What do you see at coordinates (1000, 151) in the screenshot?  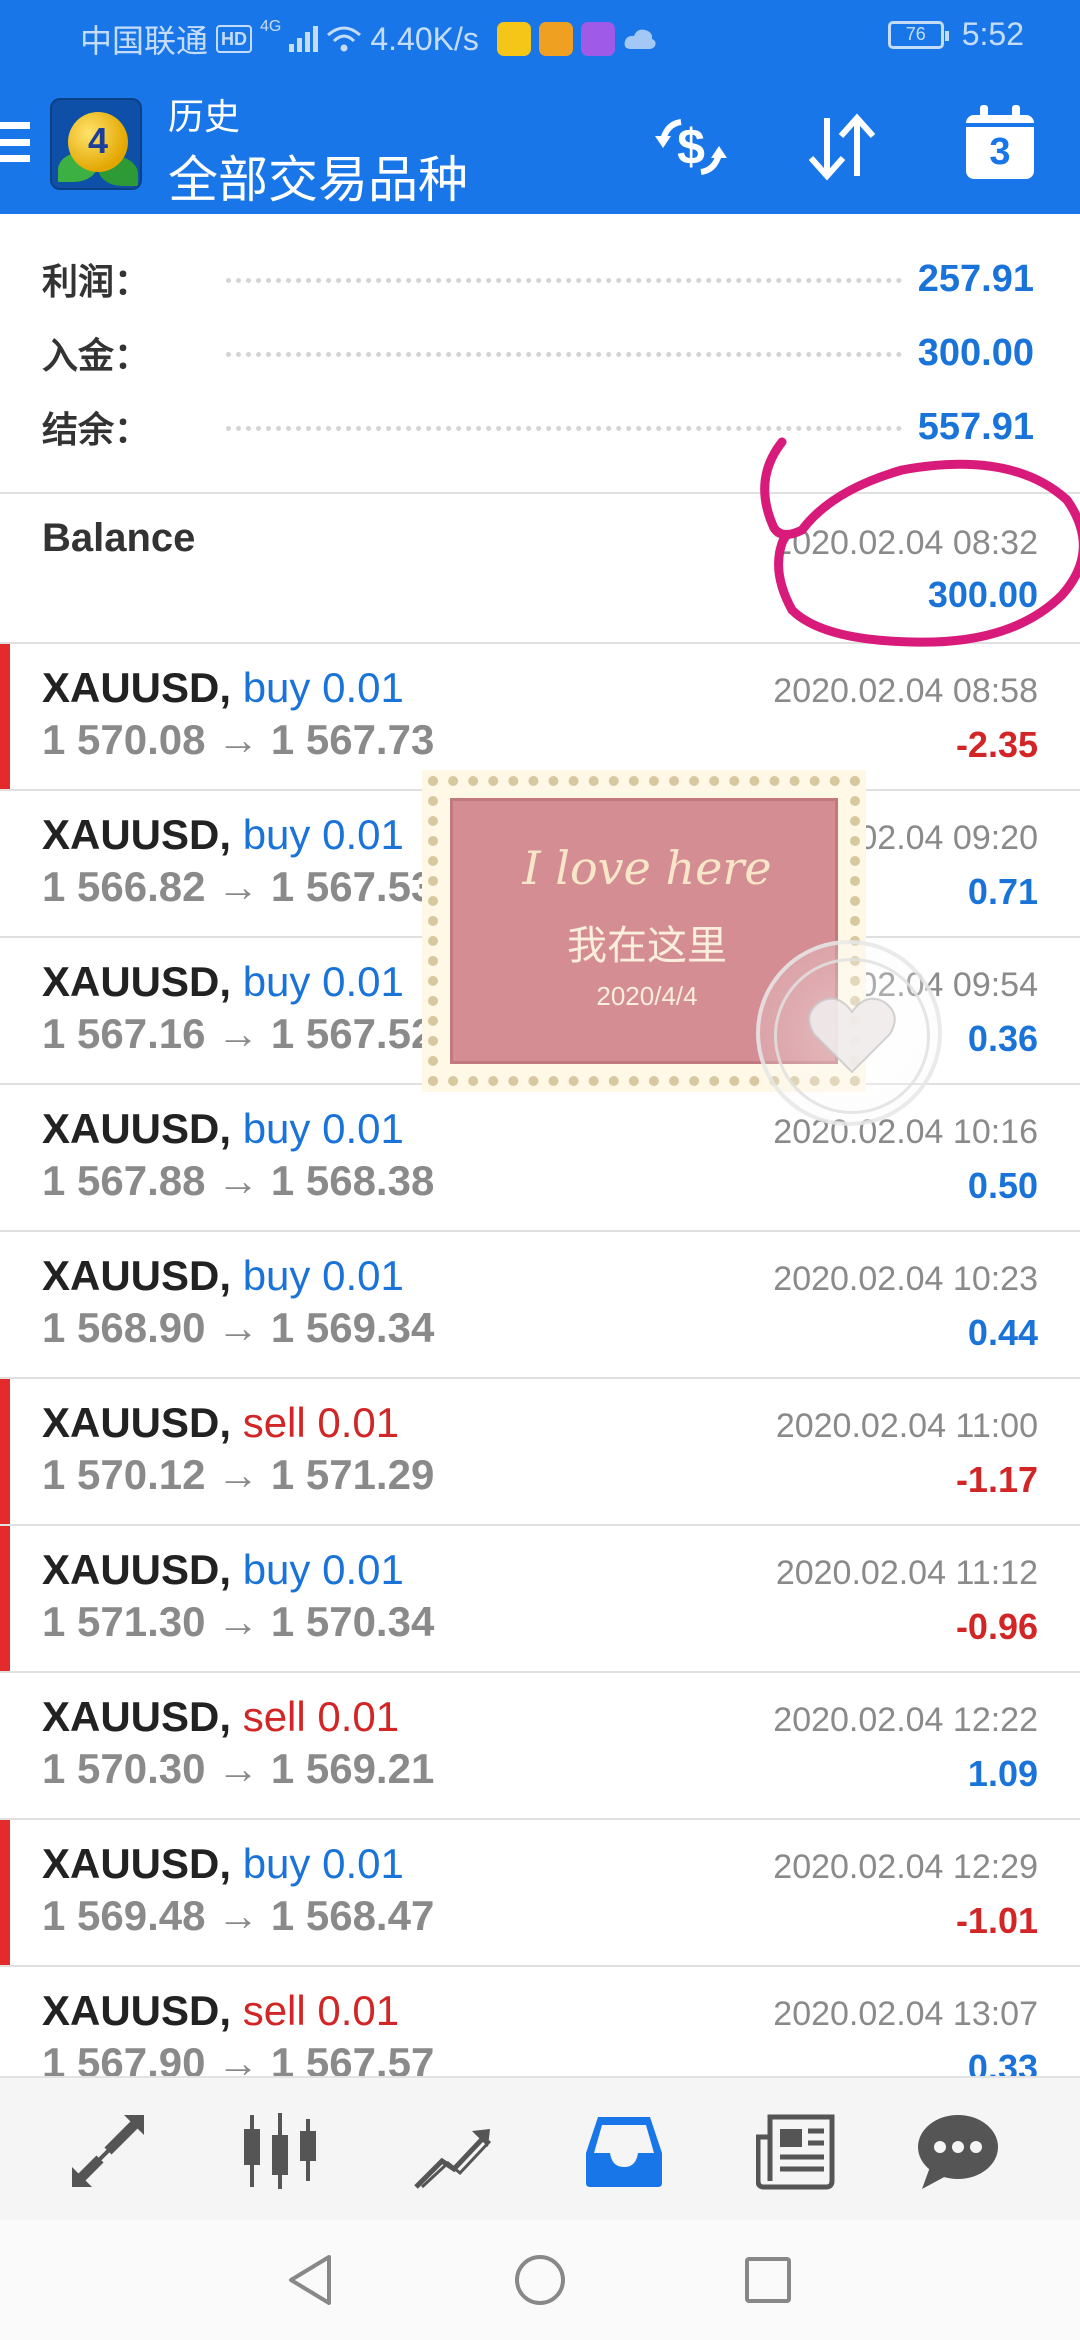 I see `calendar-day: 3` at bounding box center [1000, 151].